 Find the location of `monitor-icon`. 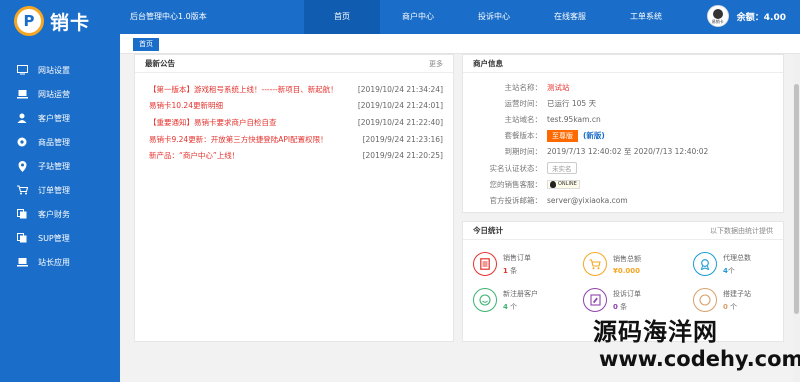

monitor-icon is located at coordinates (22, 70).